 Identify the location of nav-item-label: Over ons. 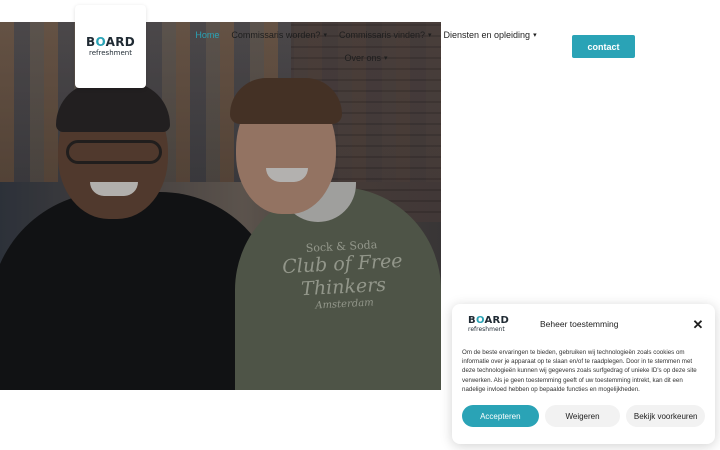
(362, 58).